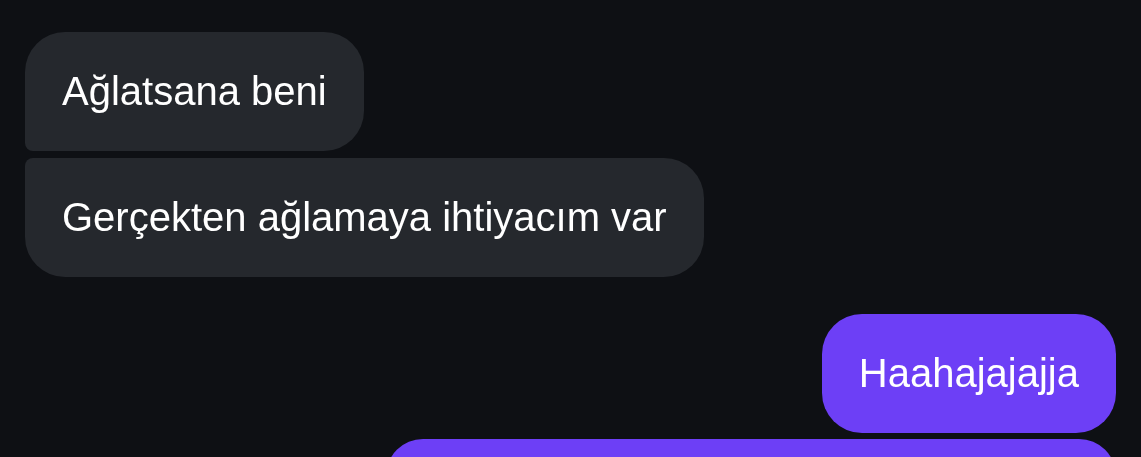  I want to click on message-bubble: Haahajajajja, so click(968, 373).